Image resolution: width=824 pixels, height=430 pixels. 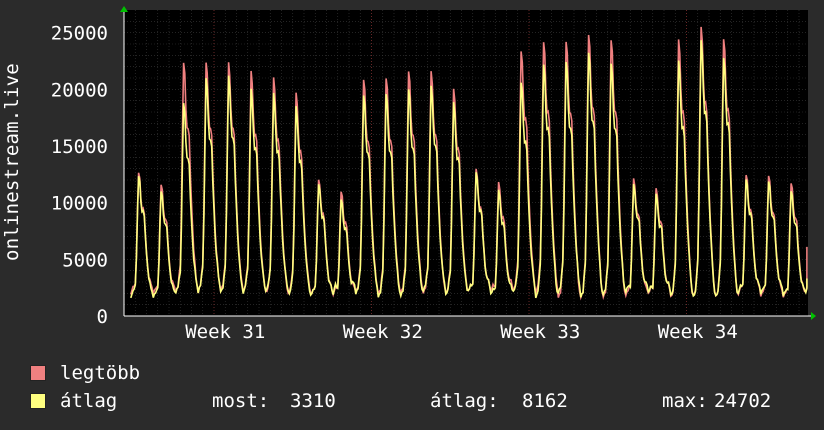 I want to click on stat-avg-value: 8162, so click(x=545, y=401).